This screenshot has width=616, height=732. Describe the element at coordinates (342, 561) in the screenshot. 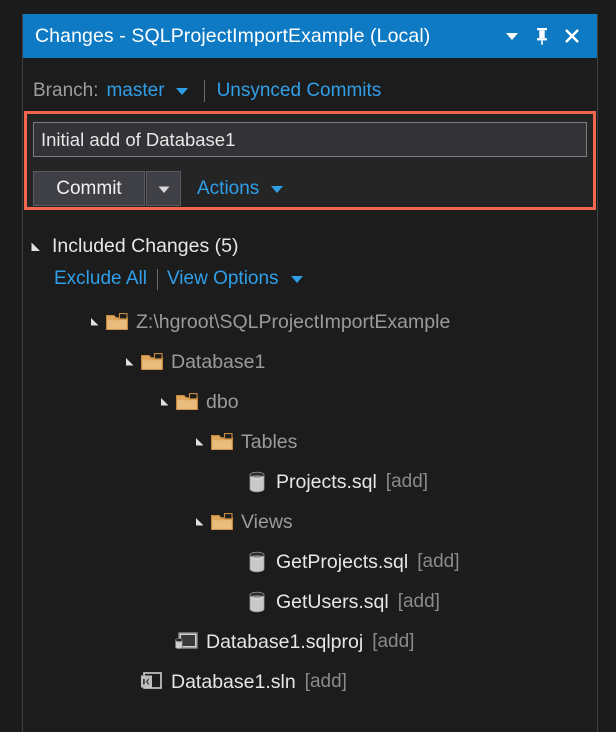

I see `tree-row-label: GetProjects.sql` at that location.